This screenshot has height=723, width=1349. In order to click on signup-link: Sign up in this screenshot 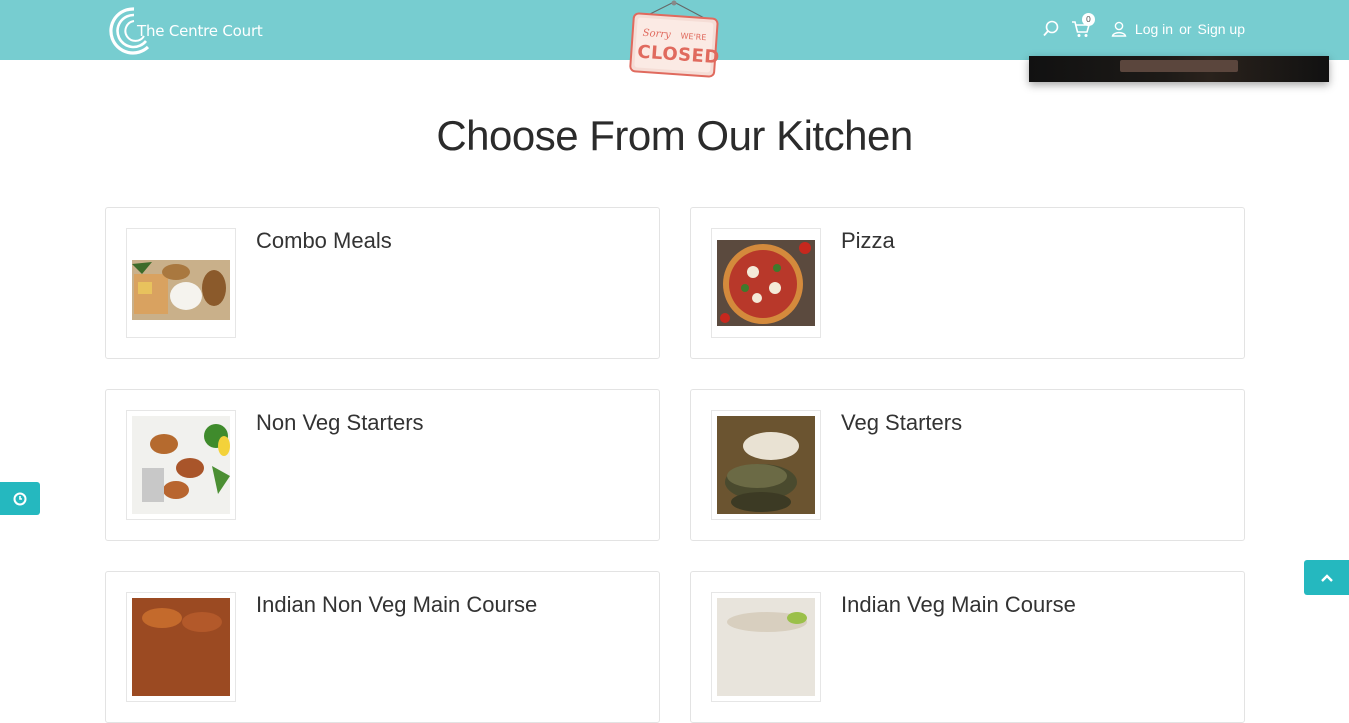, I will do `click(1221, 29)`.